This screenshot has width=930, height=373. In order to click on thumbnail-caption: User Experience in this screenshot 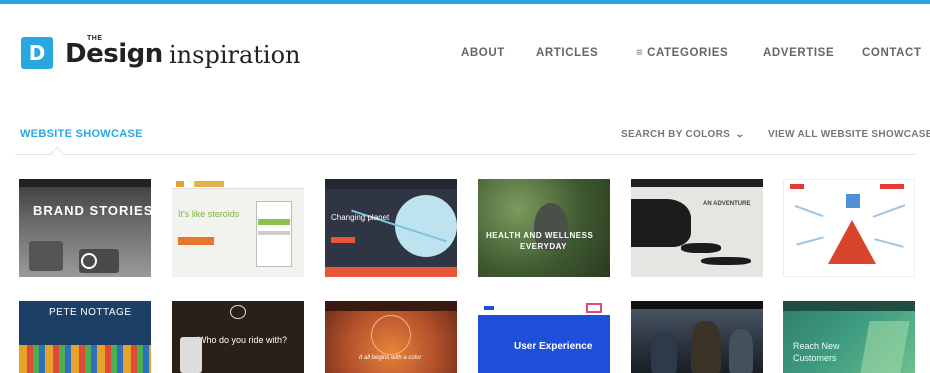, I will do `click(553, 346)`.